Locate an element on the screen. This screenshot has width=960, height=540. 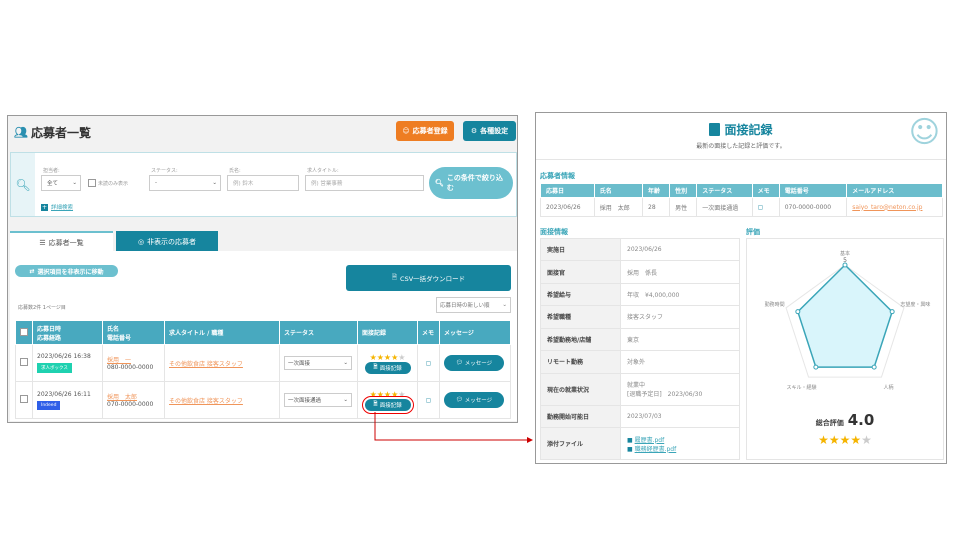
total-score-label: 総合評価 is located at coordinates (829, 423).